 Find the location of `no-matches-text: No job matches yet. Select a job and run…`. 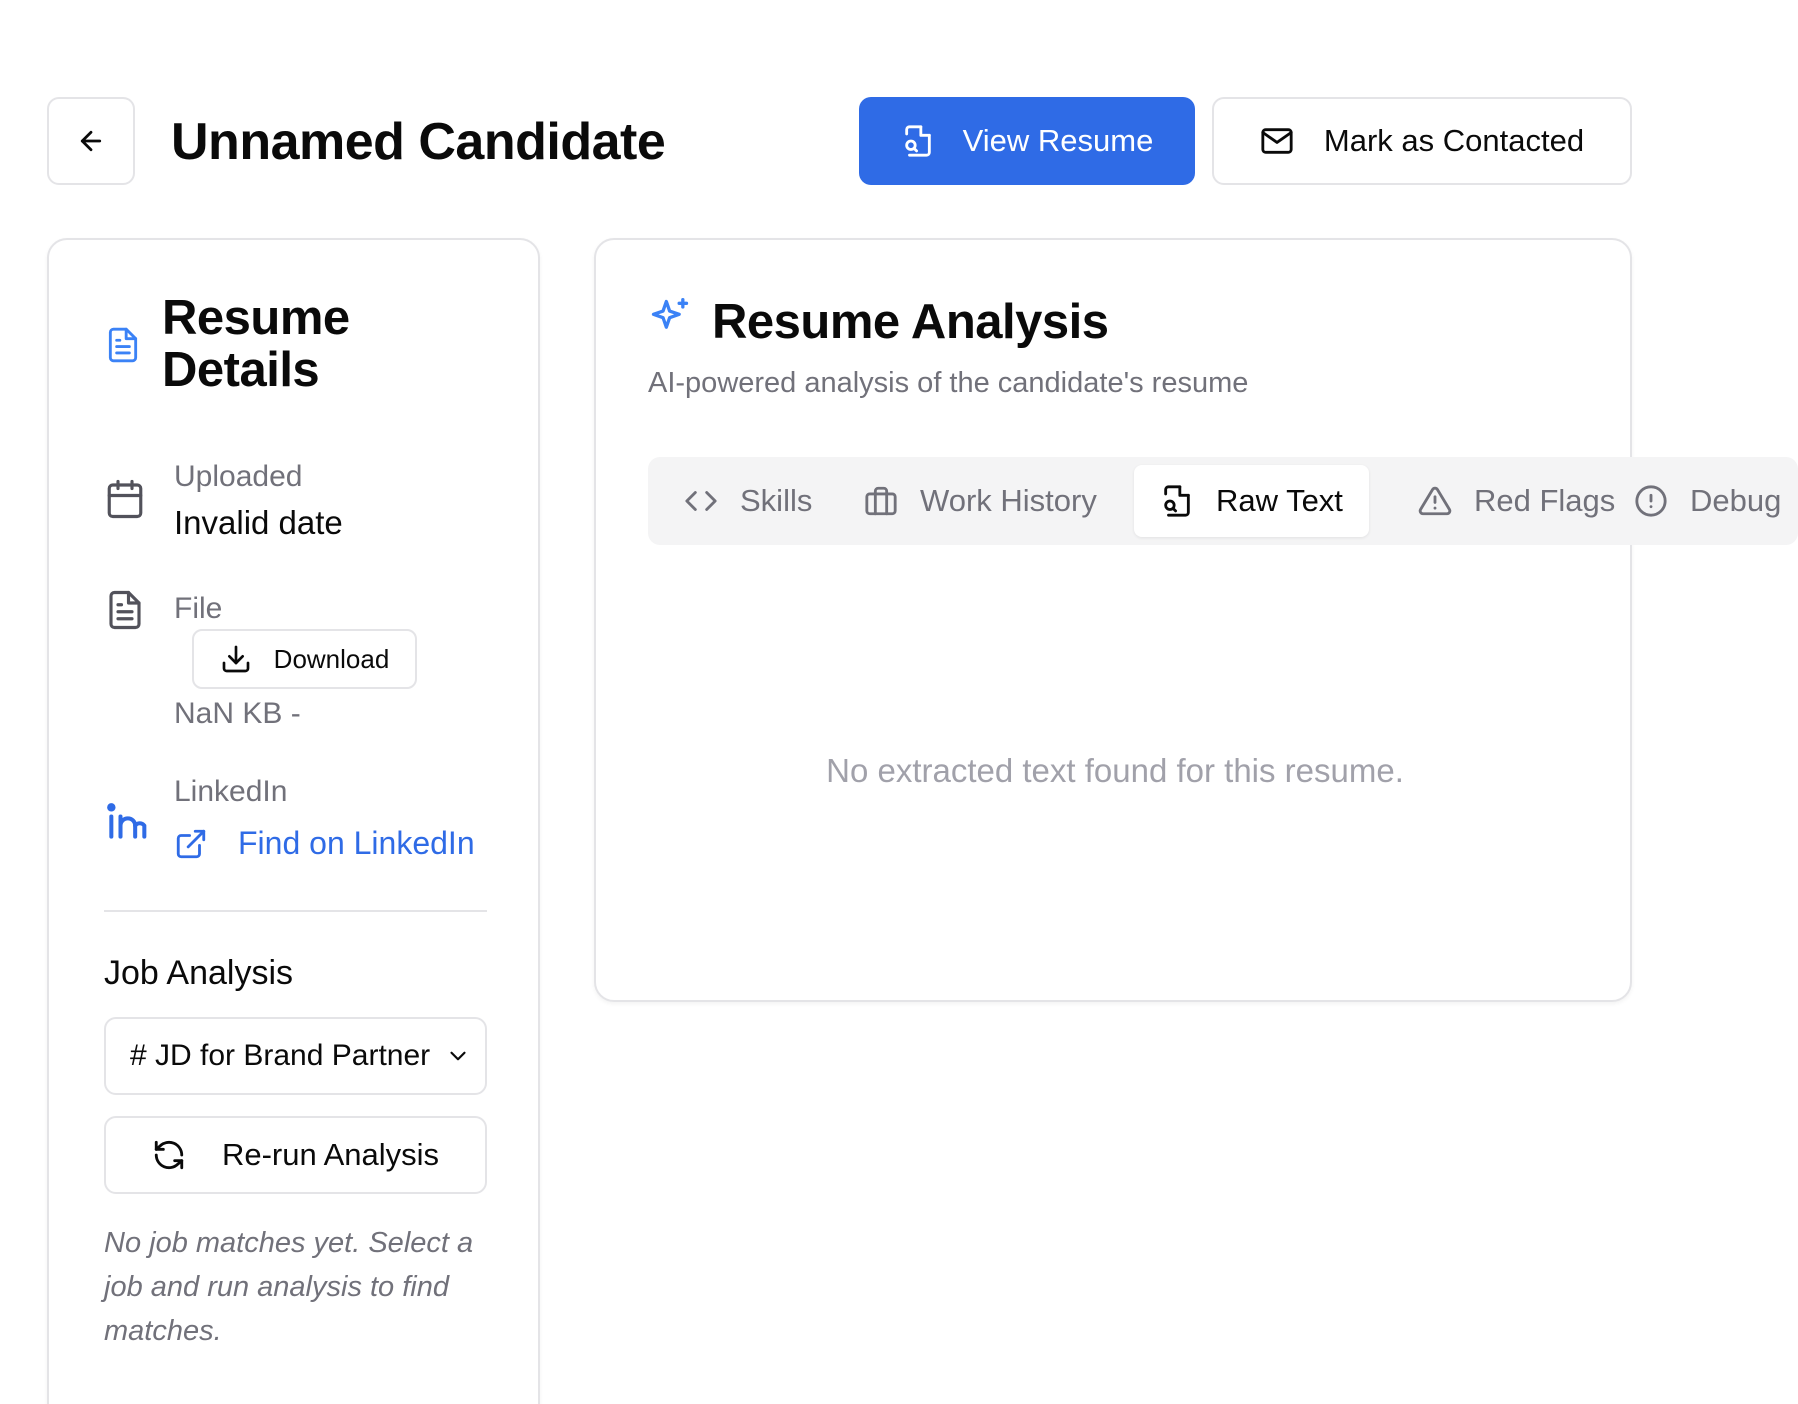

no-matches-text: No job matches yet. Select a job and run… is located at coordinates (289, 1287).